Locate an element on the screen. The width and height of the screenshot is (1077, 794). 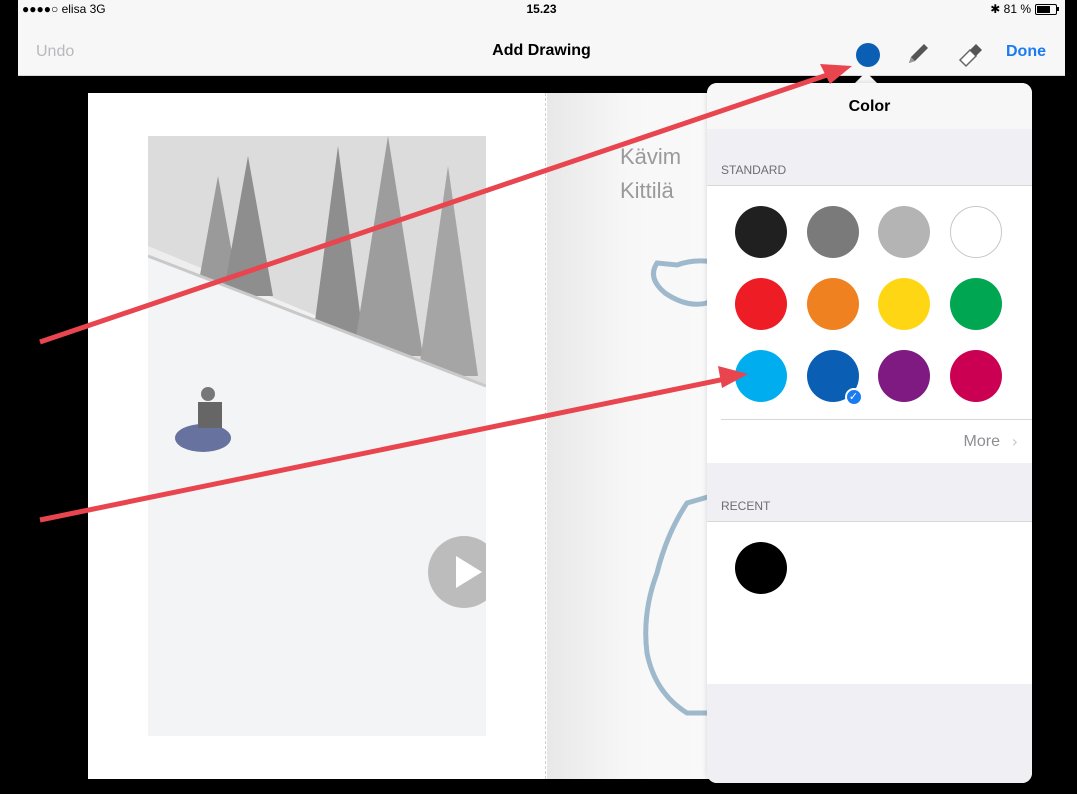
battery-text: ✱ 81 % is located at coordinates (1010, 9).